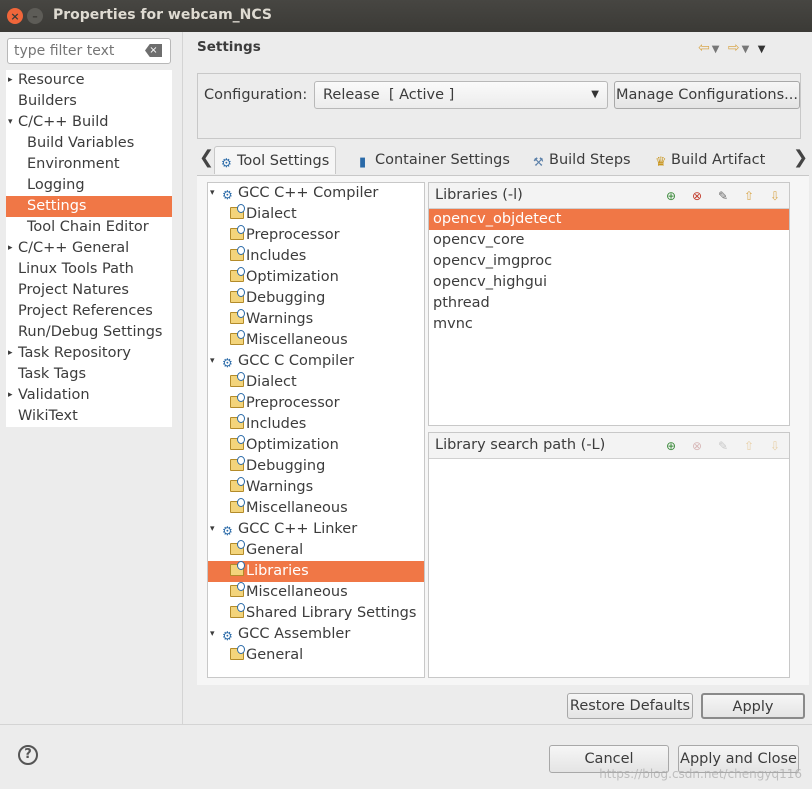 This screenshot has width=812, height=789. I want to click on filter-input, so click(73, 51).